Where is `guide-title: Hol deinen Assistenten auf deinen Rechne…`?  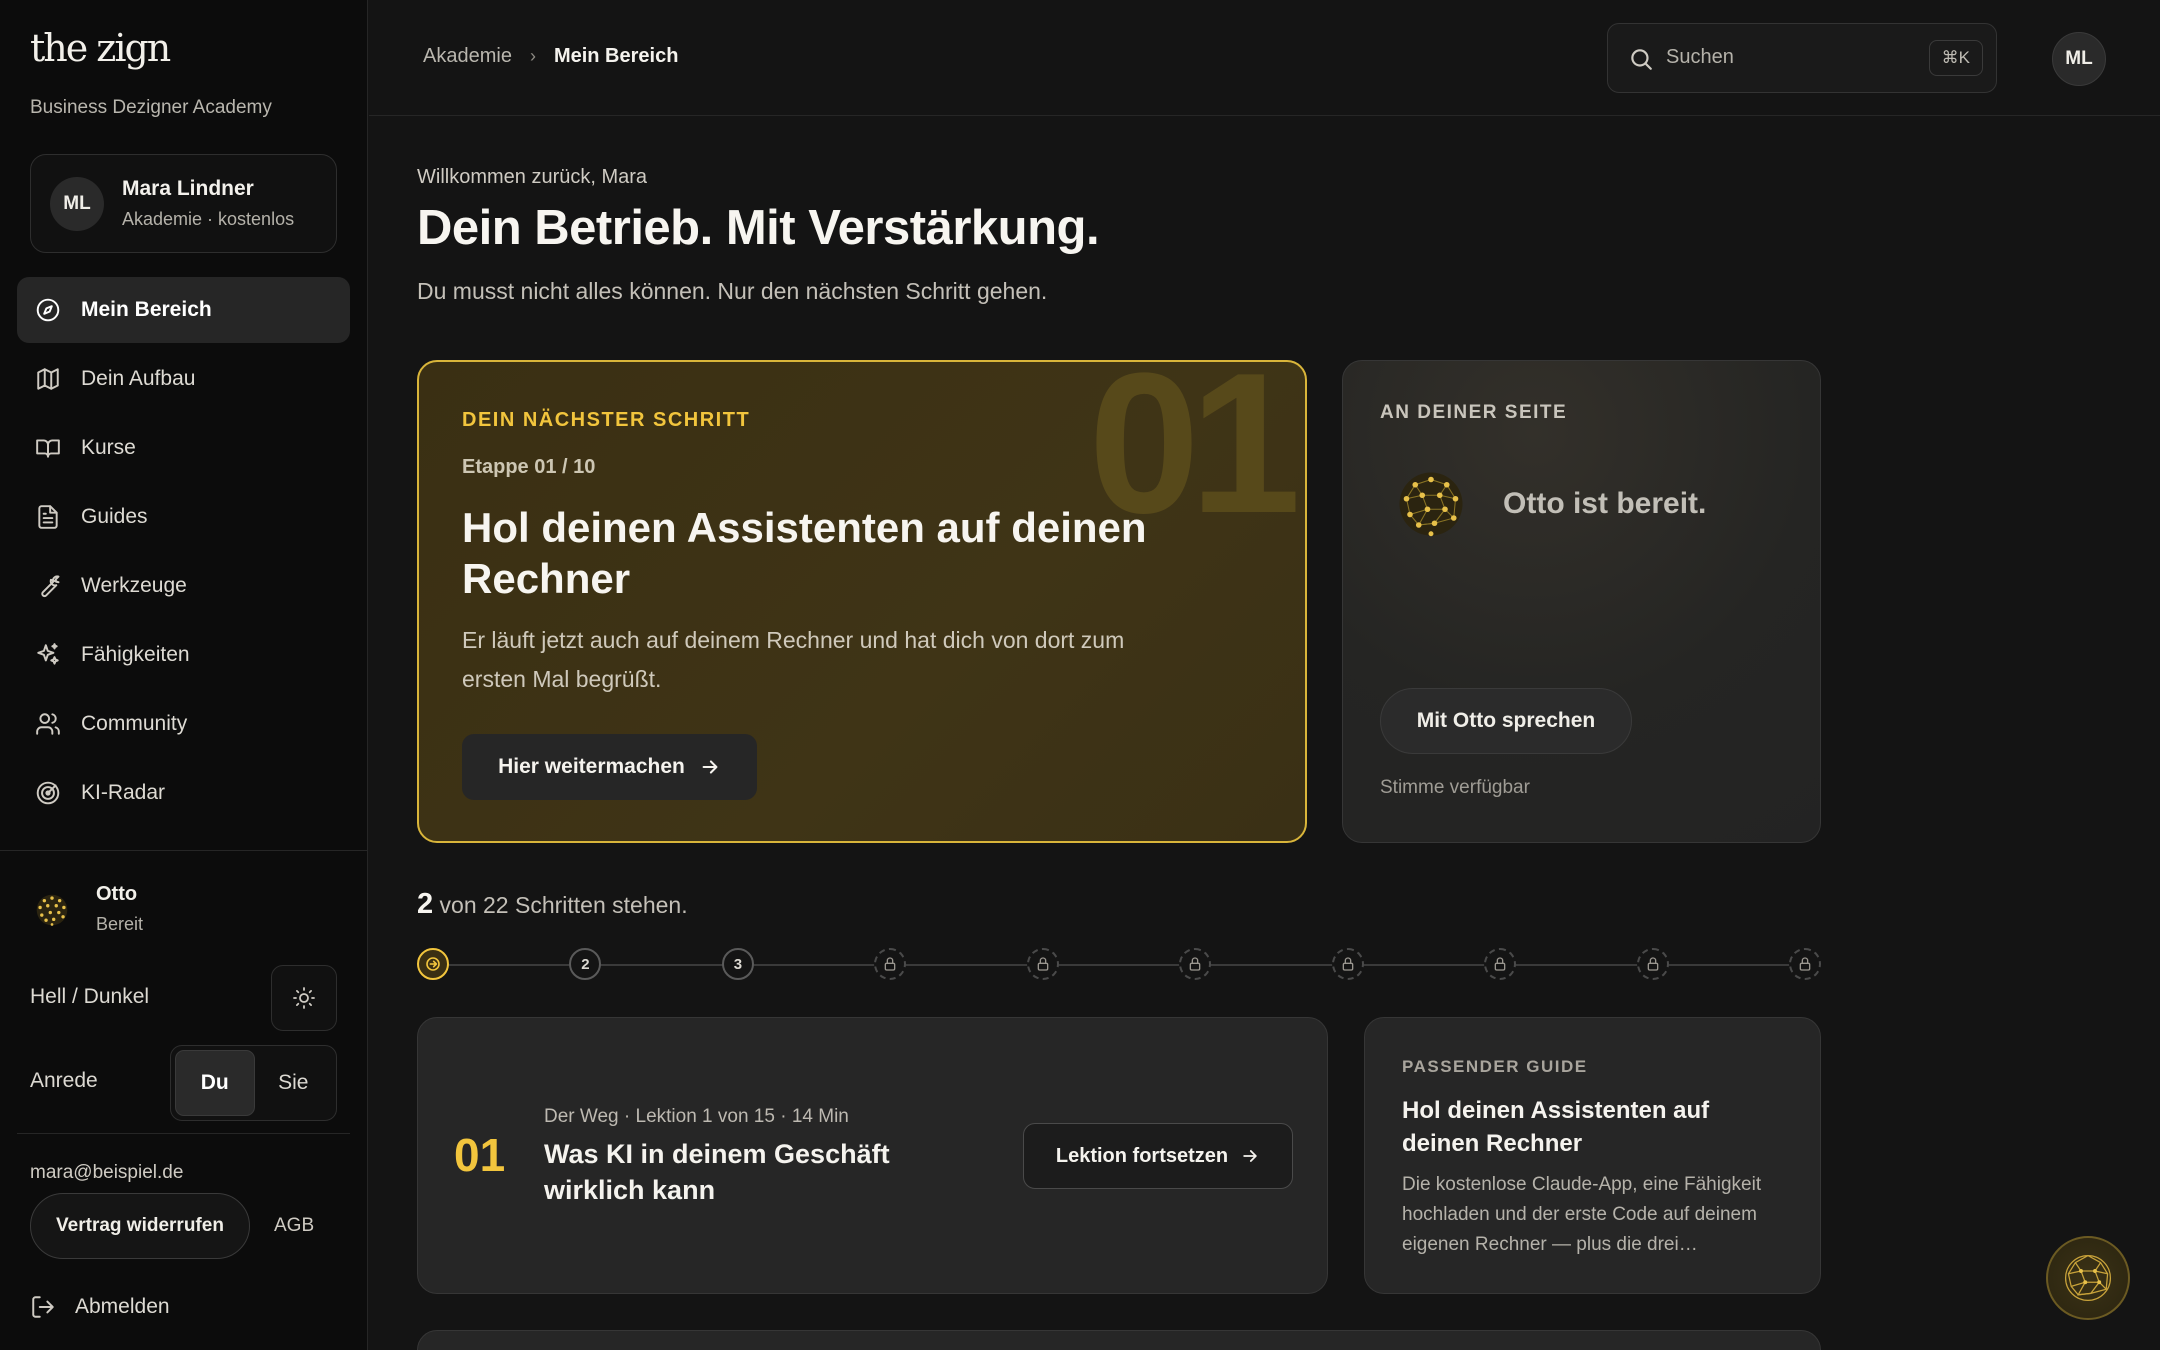
guide-title: Hol deinen Assistenten auf deinen Rechne… is located at coordinates (1556, 1127).